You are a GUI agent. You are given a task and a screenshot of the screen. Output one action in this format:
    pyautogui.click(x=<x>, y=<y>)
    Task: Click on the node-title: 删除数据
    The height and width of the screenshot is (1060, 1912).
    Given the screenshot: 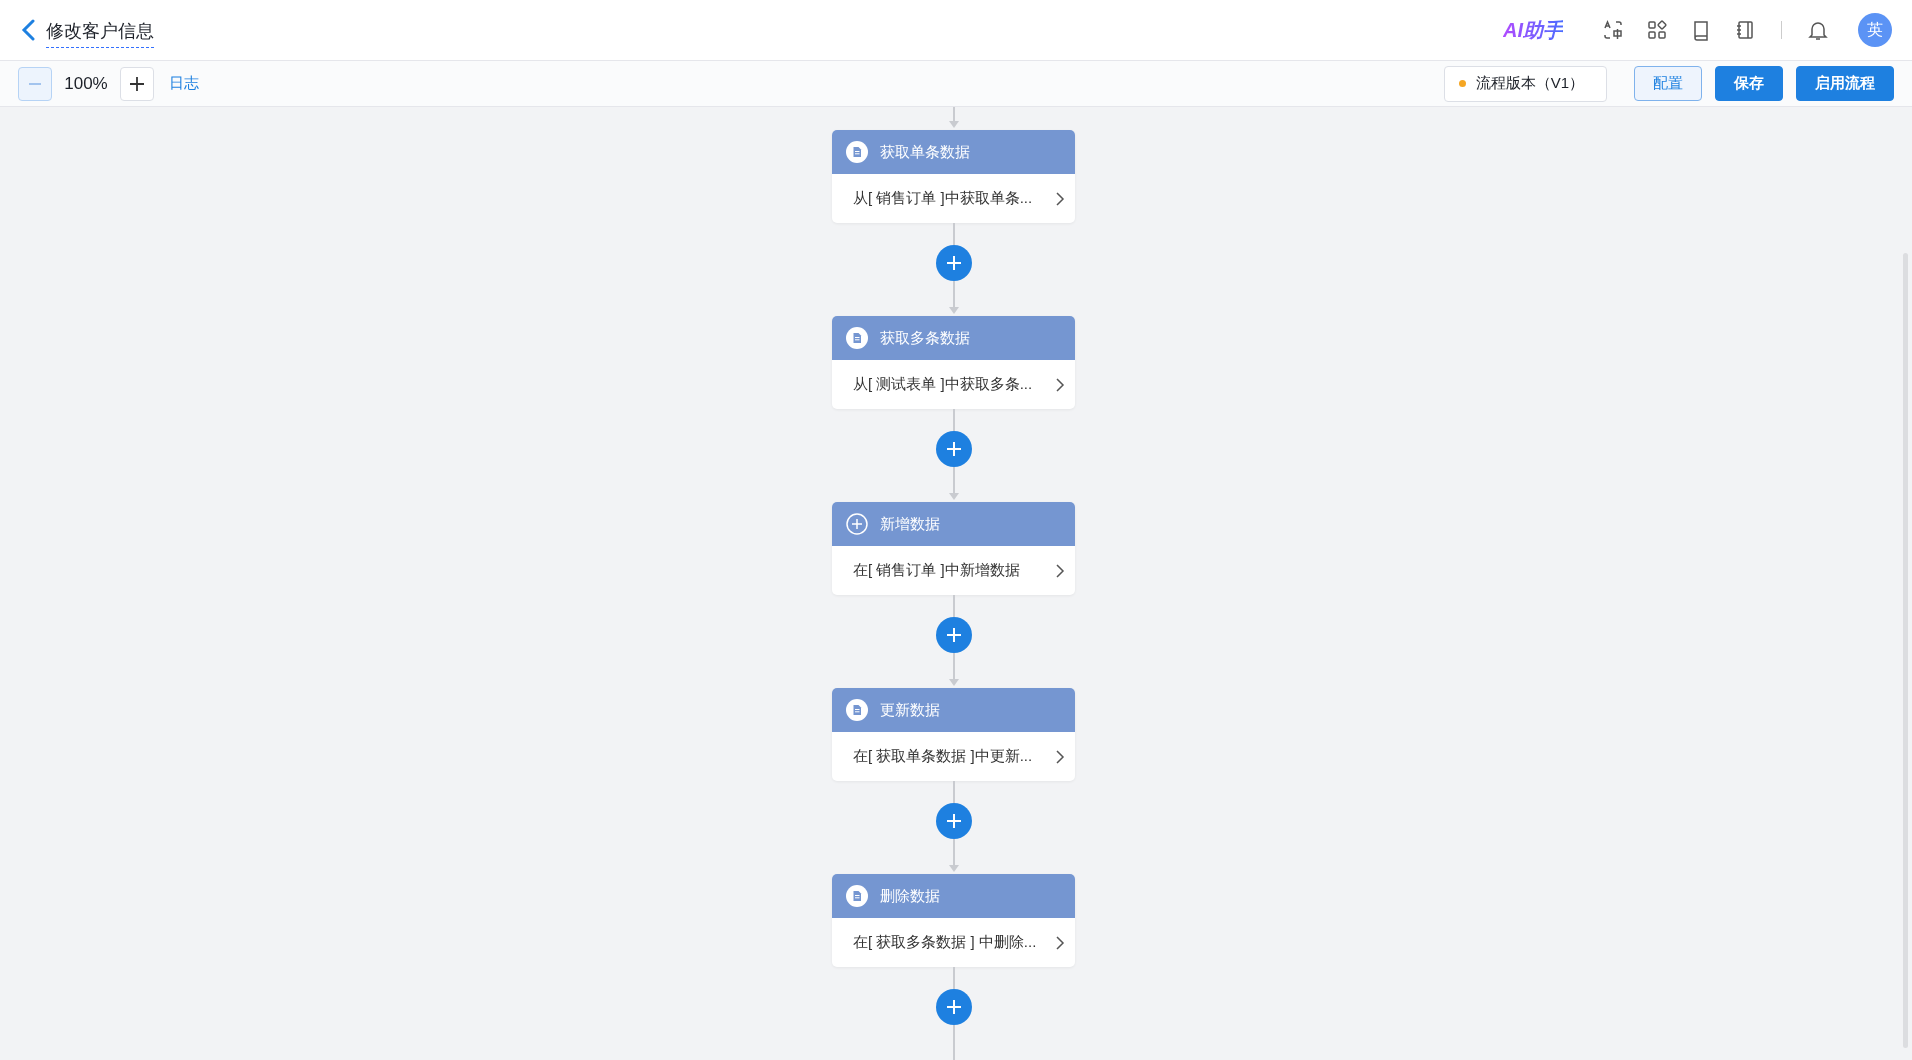 What is the action you would take?
    pyautogui.click(x=910, y=896)
    